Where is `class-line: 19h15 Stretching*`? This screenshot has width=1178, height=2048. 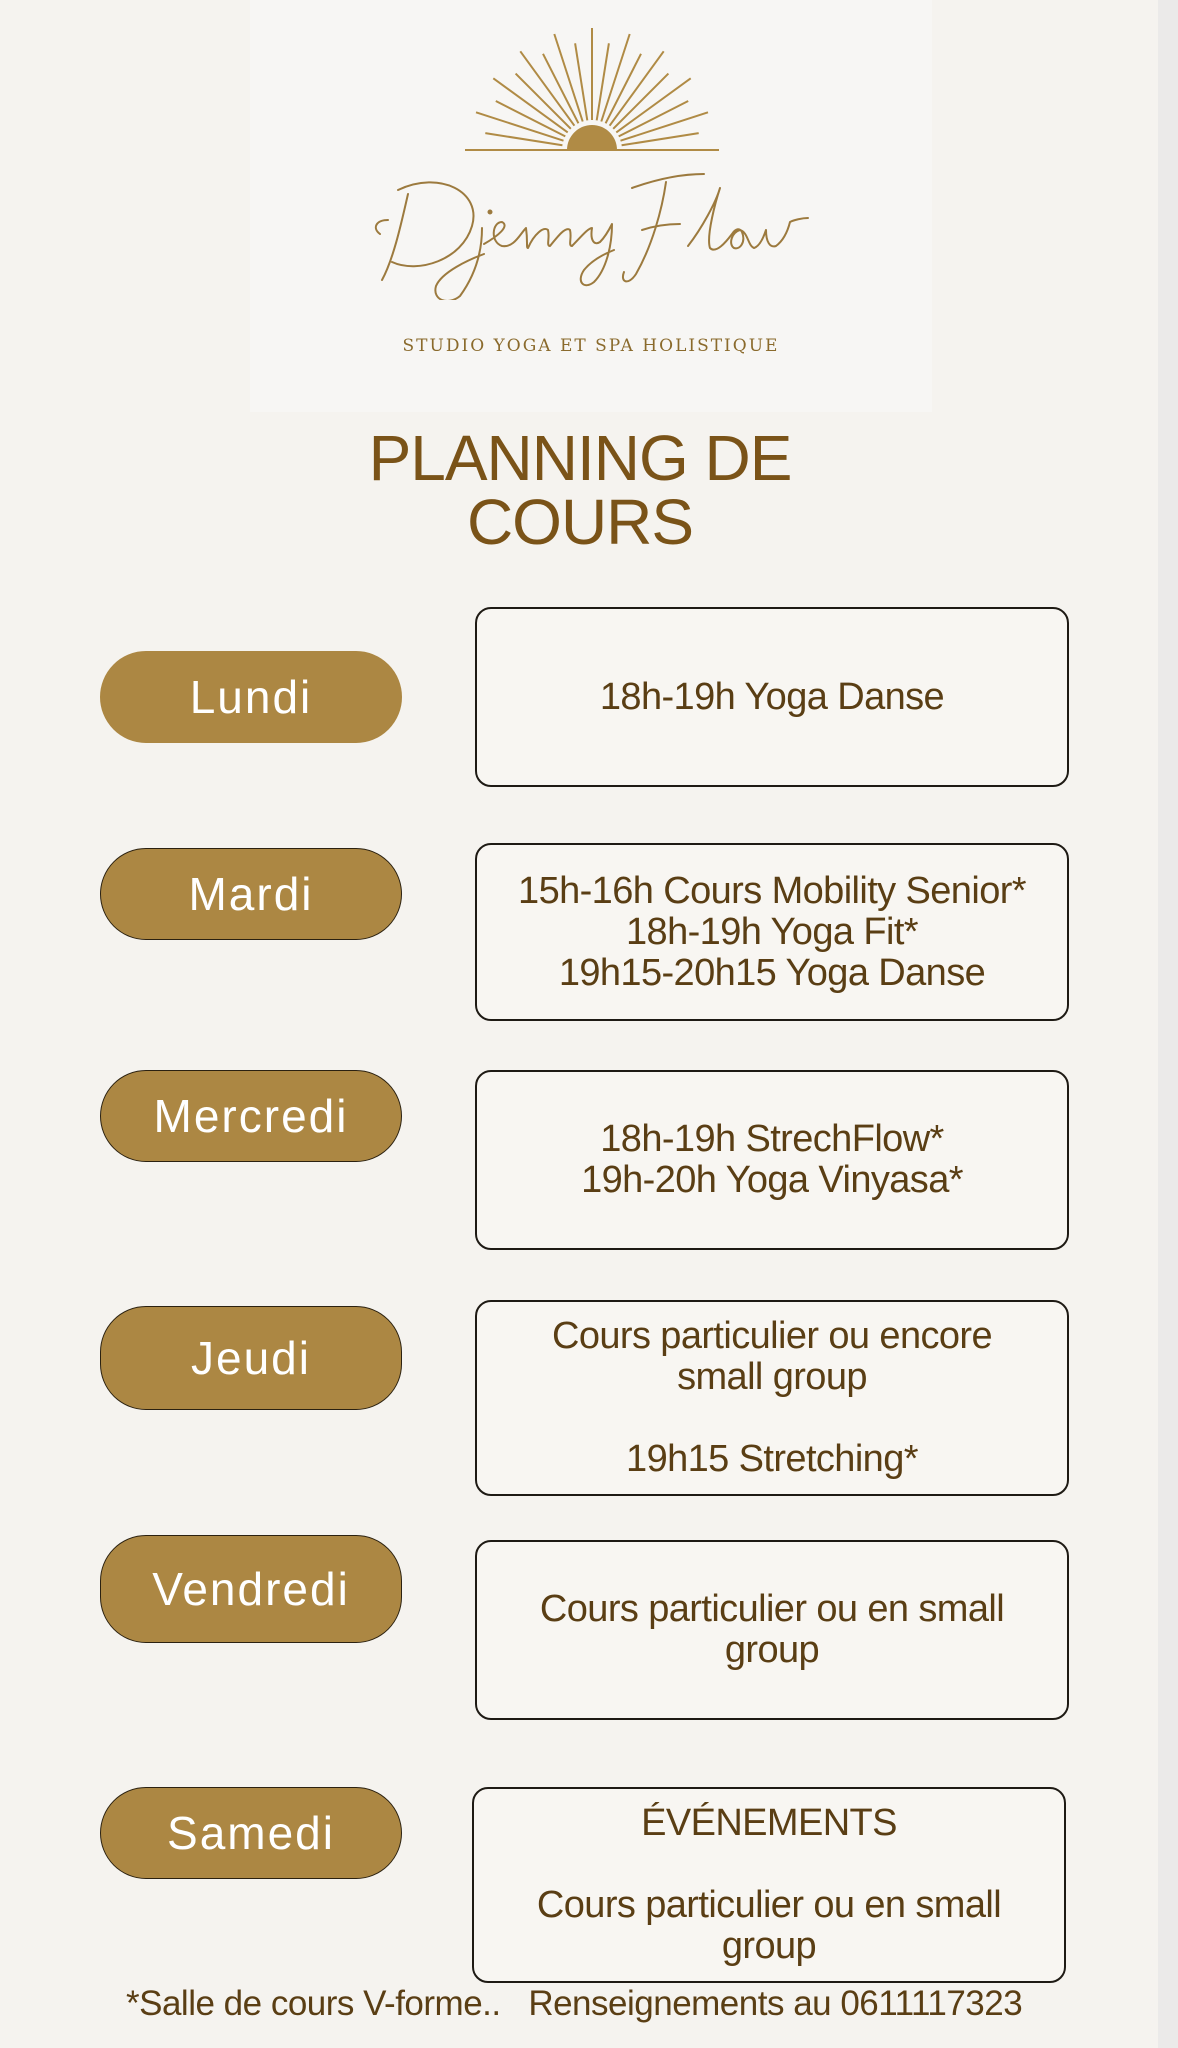 class-line: 19h15 Stretching* is located at coordinates (772, 1459).